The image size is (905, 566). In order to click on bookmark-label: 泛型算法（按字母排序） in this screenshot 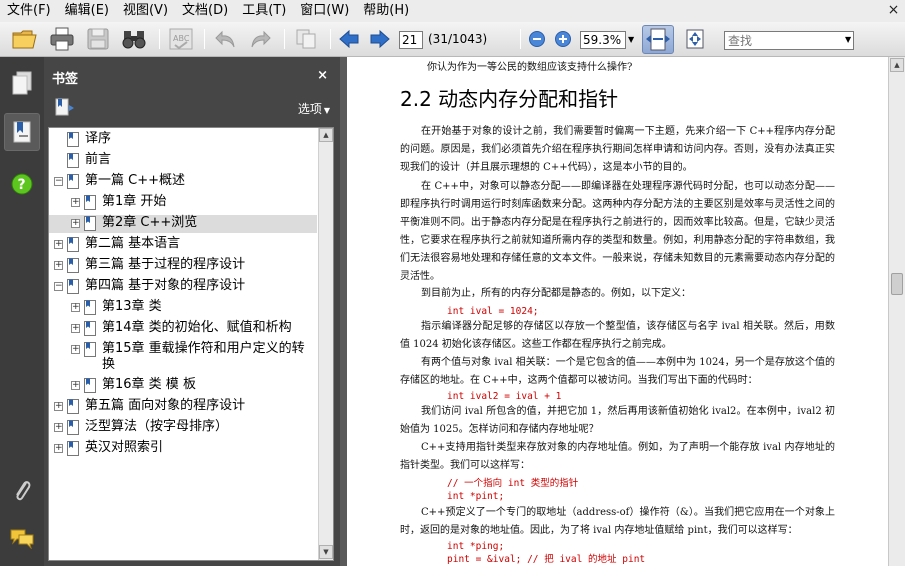, I will do `click(157, 426)`.